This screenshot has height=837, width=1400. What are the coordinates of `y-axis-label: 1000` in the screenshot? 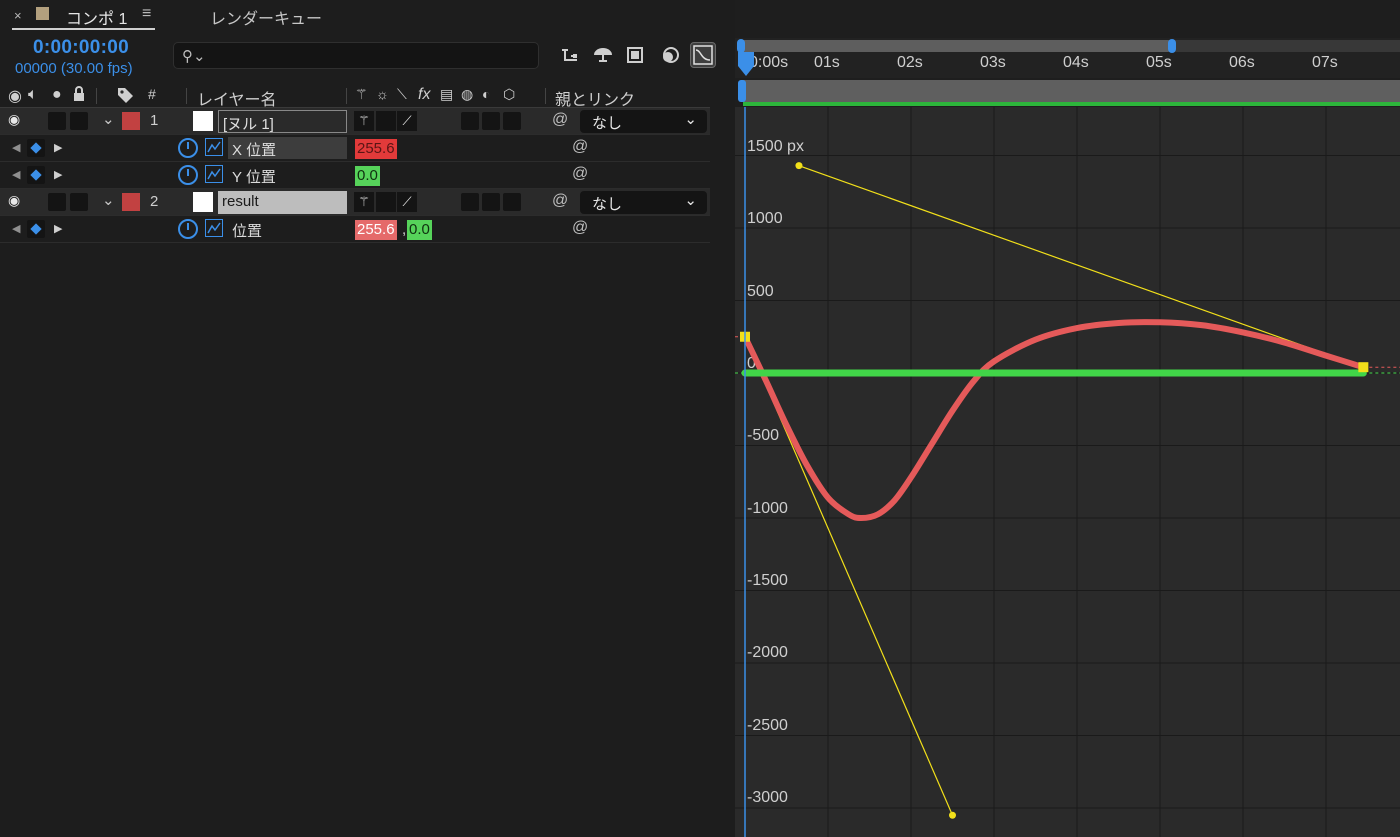 It's located at (765, 218).